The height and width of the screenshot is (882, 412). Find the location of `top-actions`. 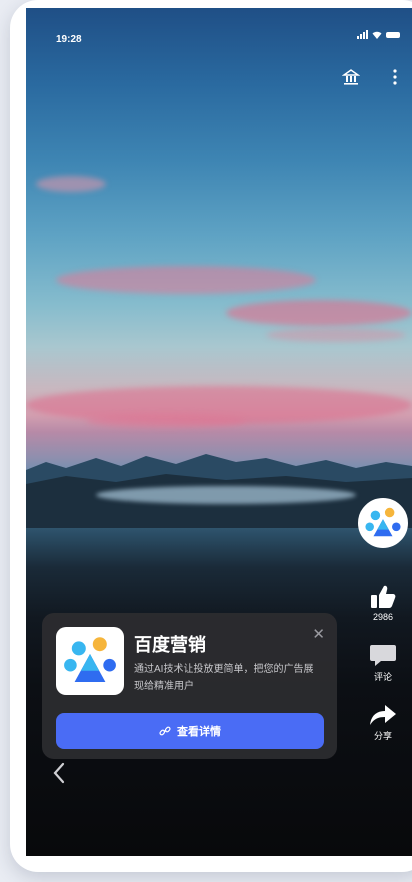

top-actions is located at coordinates (373, 77).